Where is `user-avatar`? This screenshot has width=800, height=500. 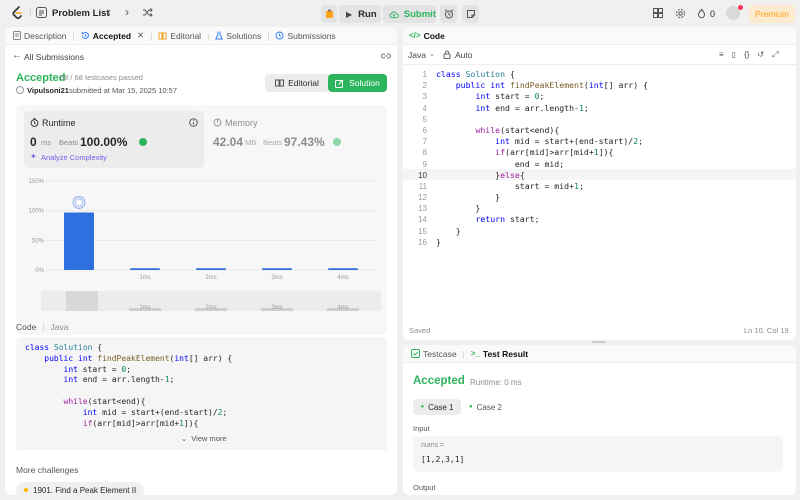 user-avatar is located at coordinates (20, 90).